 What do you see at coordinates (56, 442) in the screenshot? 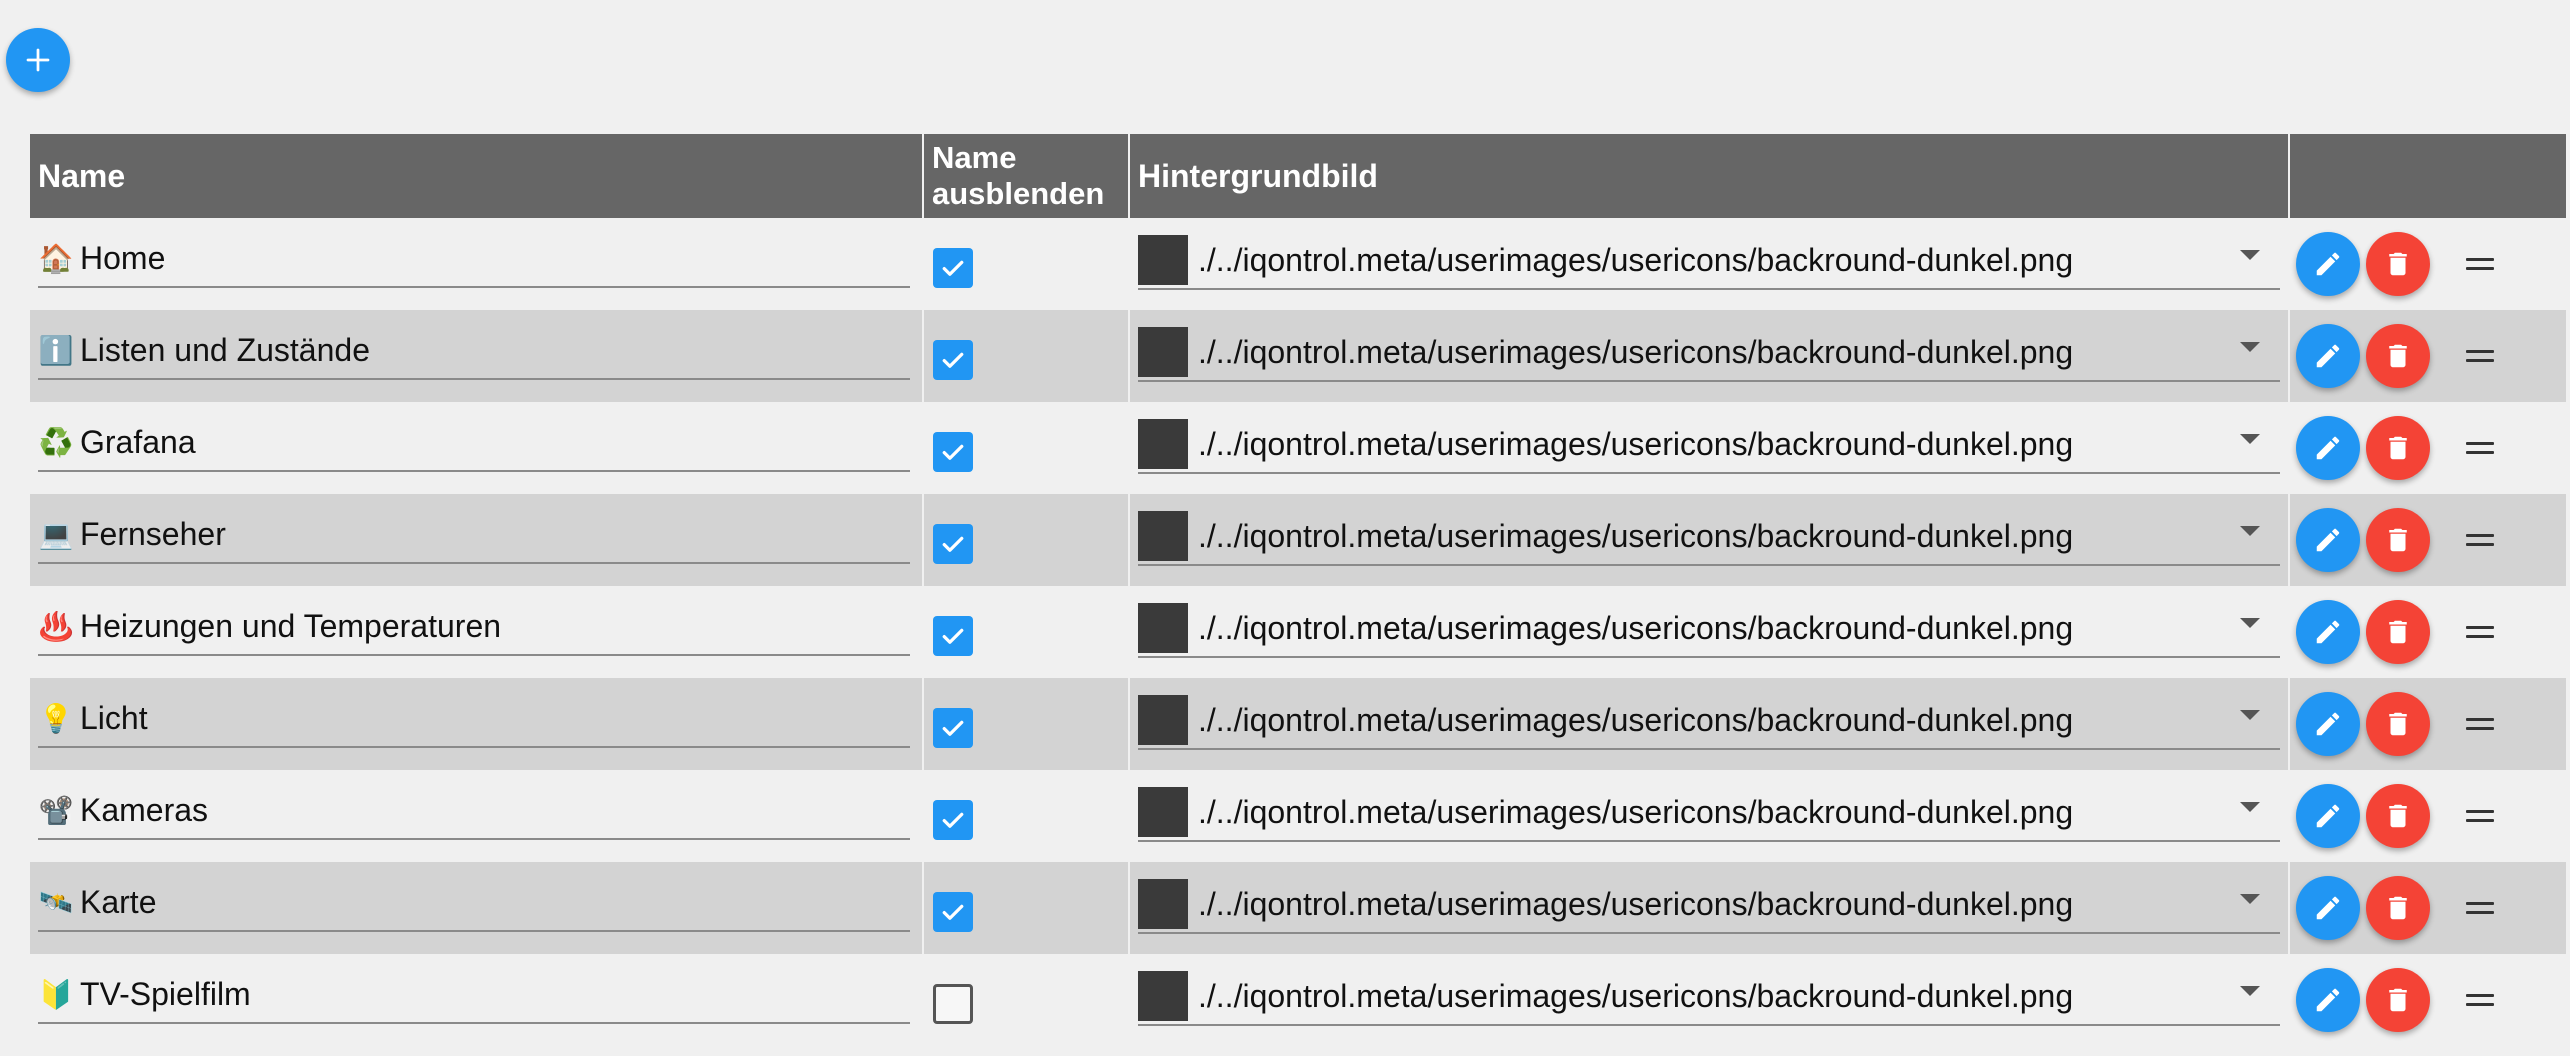
I see `view-icon: ♻️` at bounding box center [56, 442].